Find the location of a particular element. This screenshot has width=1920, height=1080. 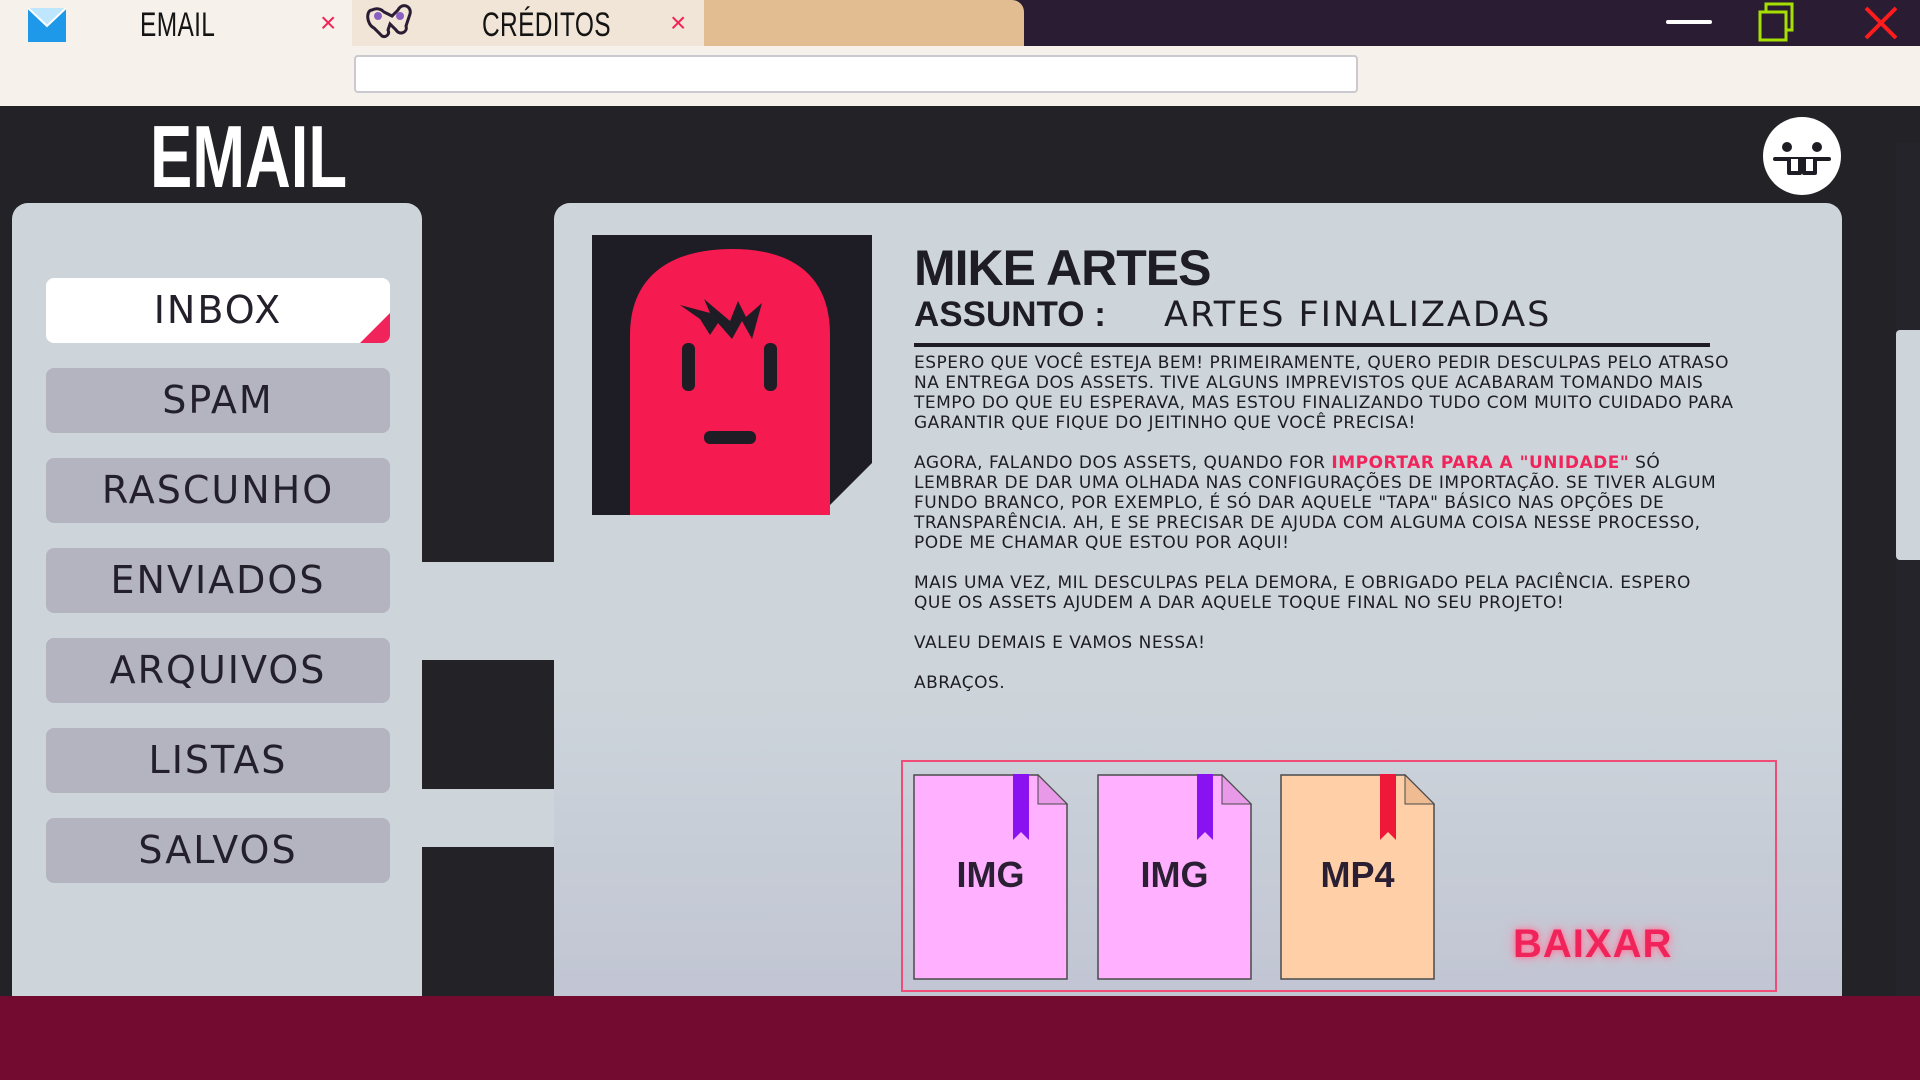

attachment-img-1: IMG is located at coordinates (991, 876).